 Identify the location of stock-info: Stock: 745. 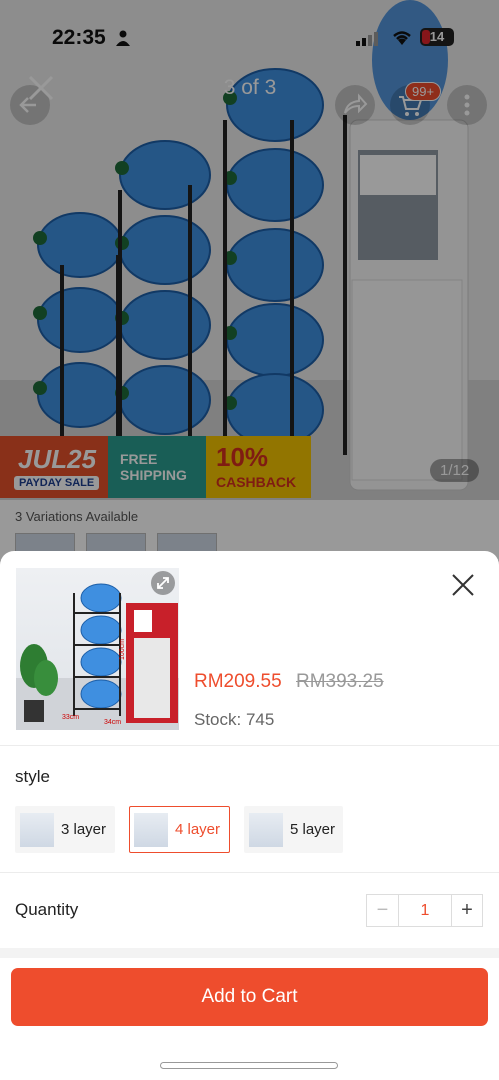
(234, 720).